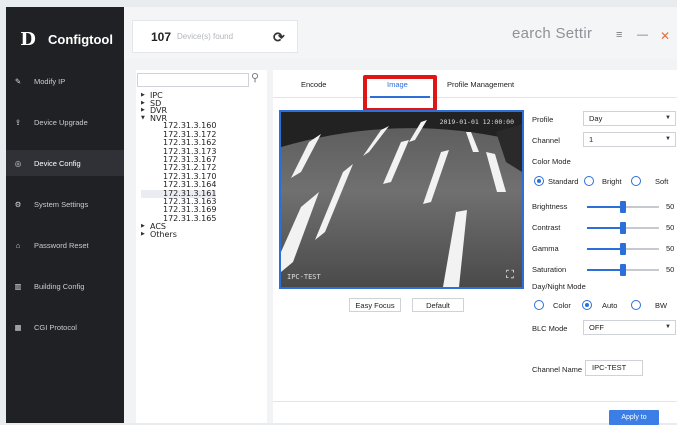 The width and height of the screenshot is (677, 425). I want to click on slider-gamma, so click(623, 249).